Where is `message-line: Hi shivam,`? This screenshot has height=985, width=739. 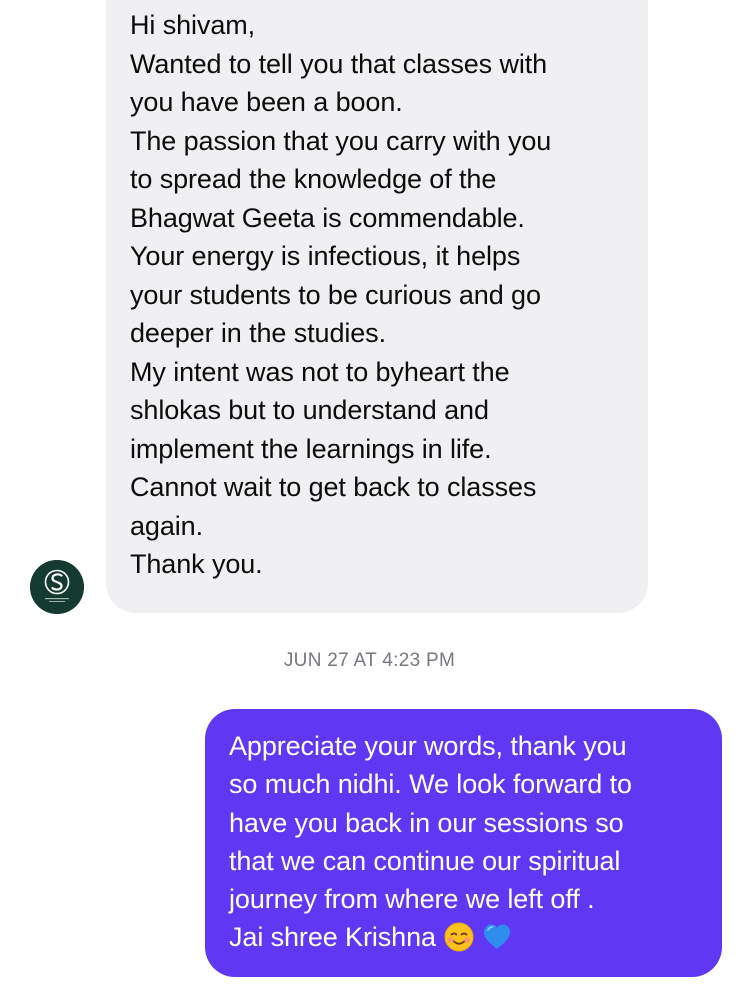
message-line: Hi shivam, is located at coordinates (193, 25).